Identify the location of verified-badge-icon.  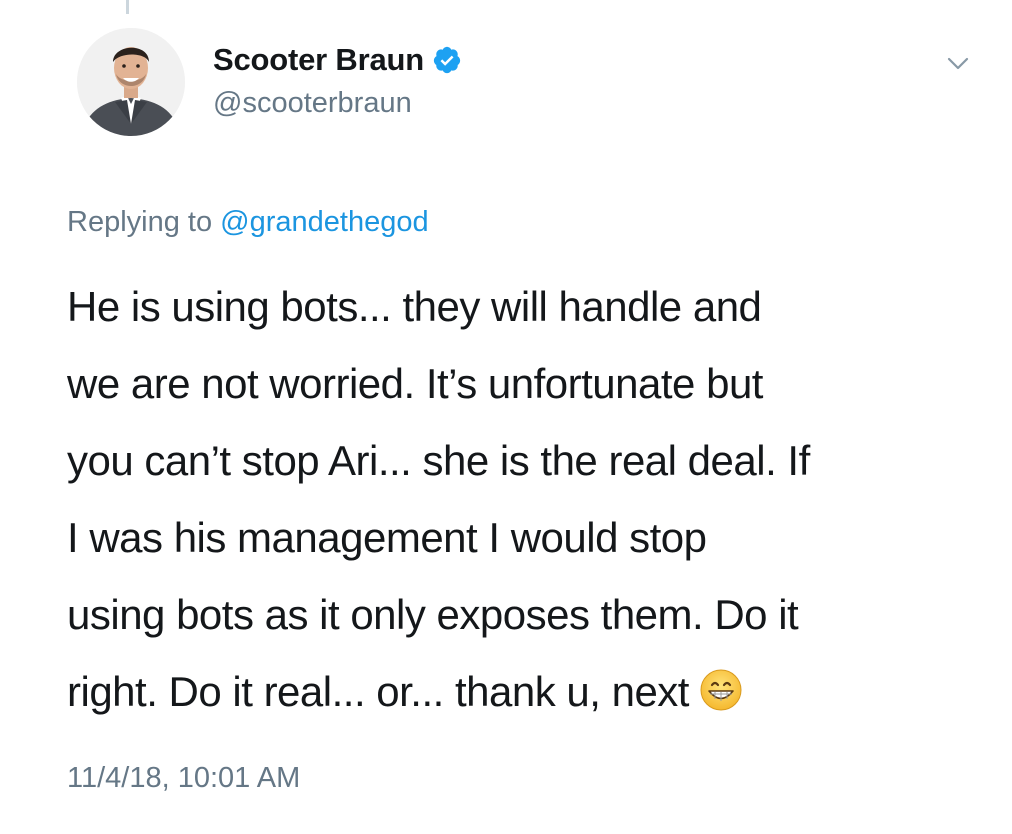
(447, 60).